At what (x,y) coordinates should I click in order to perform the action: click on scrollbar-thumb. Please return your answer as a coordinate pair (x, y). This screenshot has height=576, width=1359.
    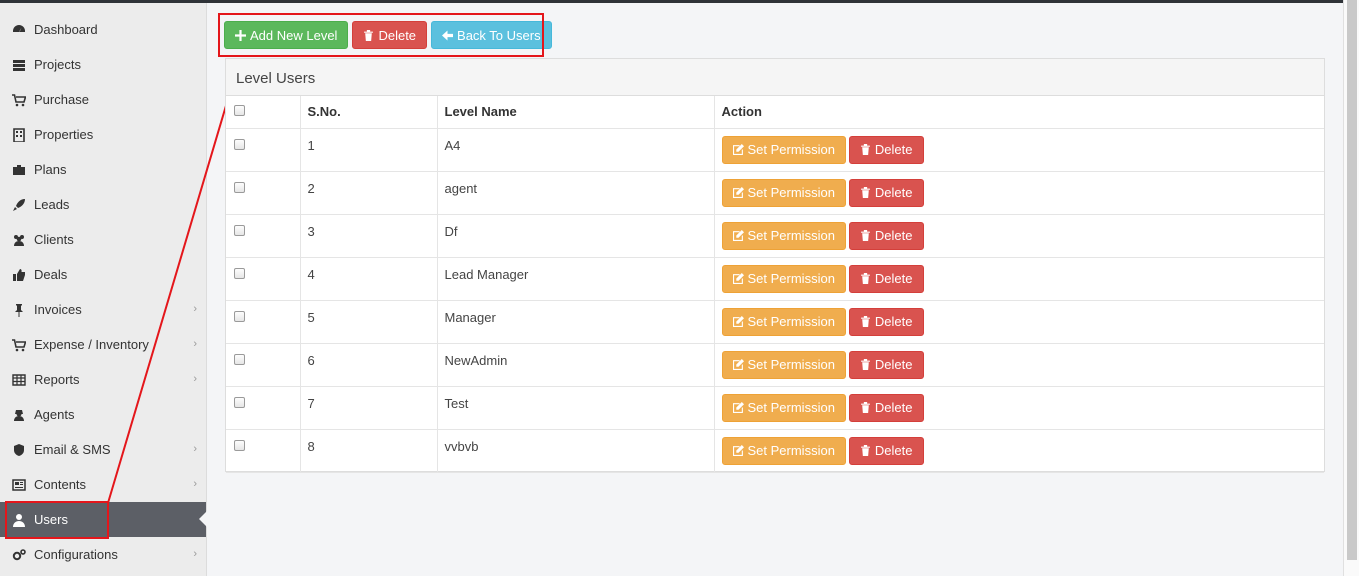
    Looking at the image, I should click on (1352, 280).